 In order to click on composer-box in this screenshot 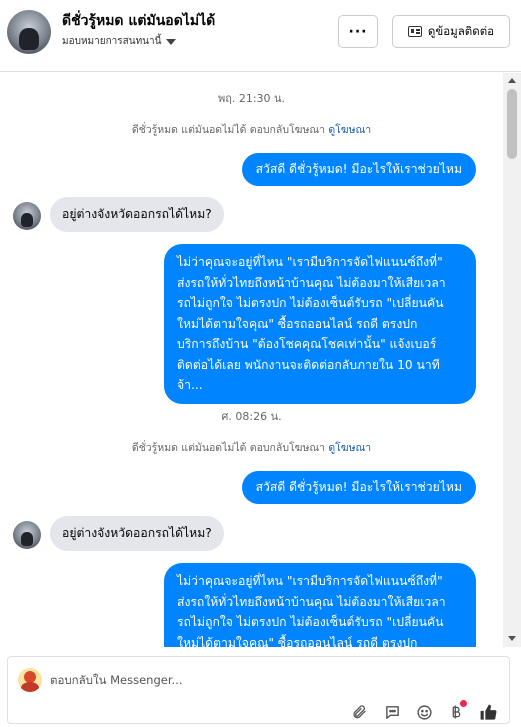, I will do `click(258, 690)`.